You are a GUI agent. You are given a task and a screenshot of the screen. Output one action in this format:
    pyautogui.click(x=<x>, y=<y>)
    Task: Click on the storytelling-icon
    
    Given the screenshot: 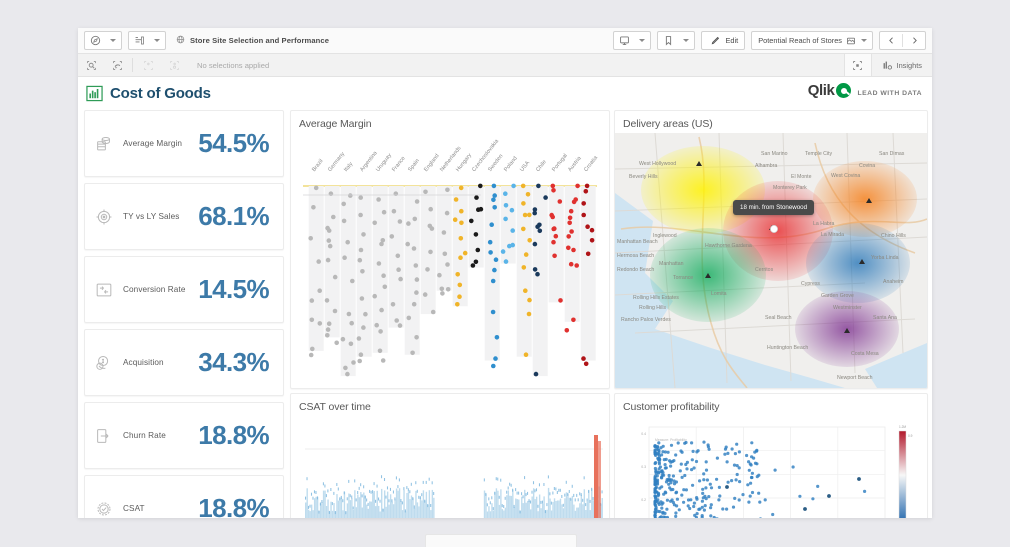 What is the action you would take?
    pyautogui.click(x=624, y=40)
    